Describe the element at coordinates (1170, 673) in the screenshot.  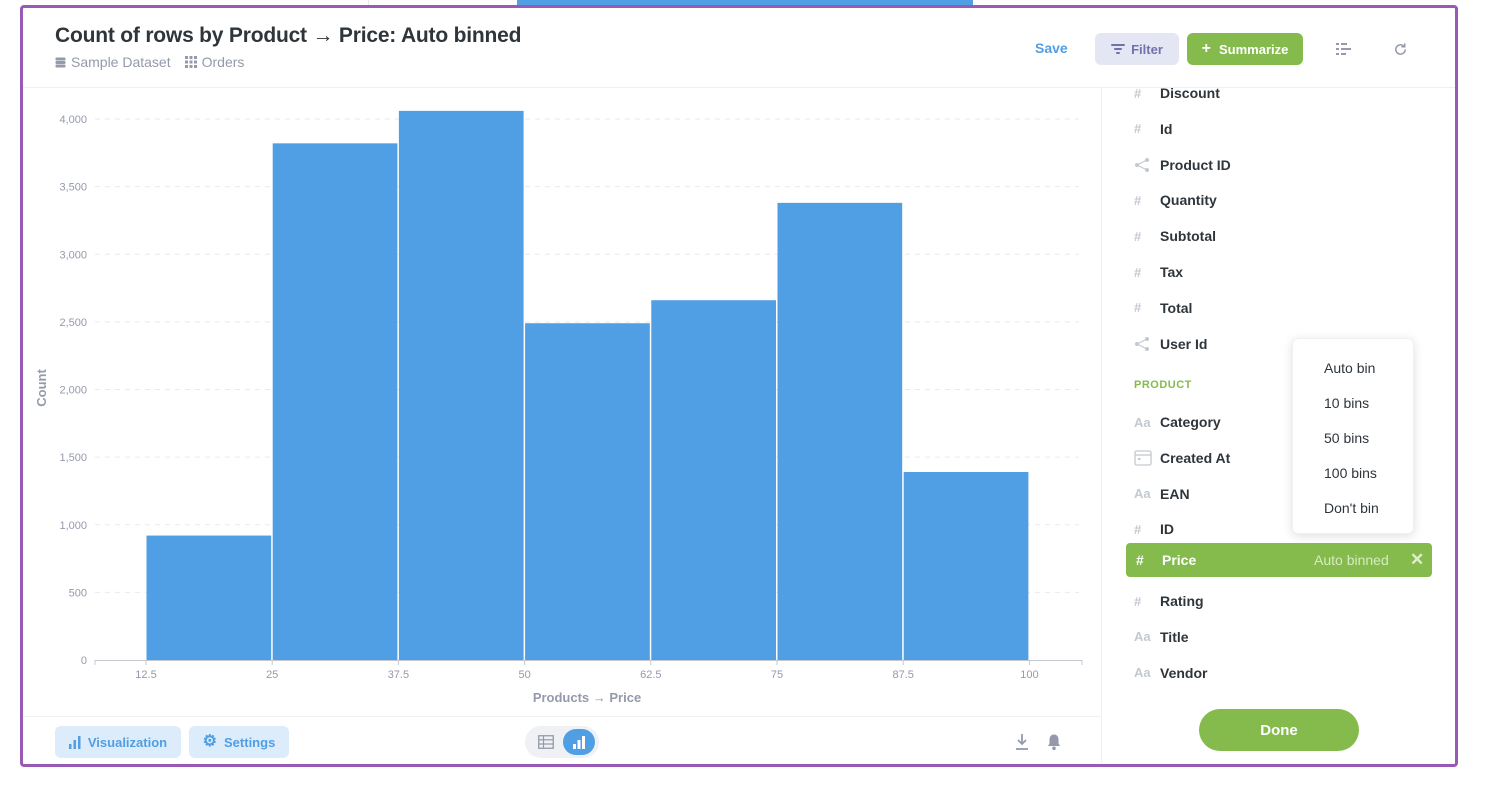
I see `field-item-vendor: Aa Vendor` at that location.